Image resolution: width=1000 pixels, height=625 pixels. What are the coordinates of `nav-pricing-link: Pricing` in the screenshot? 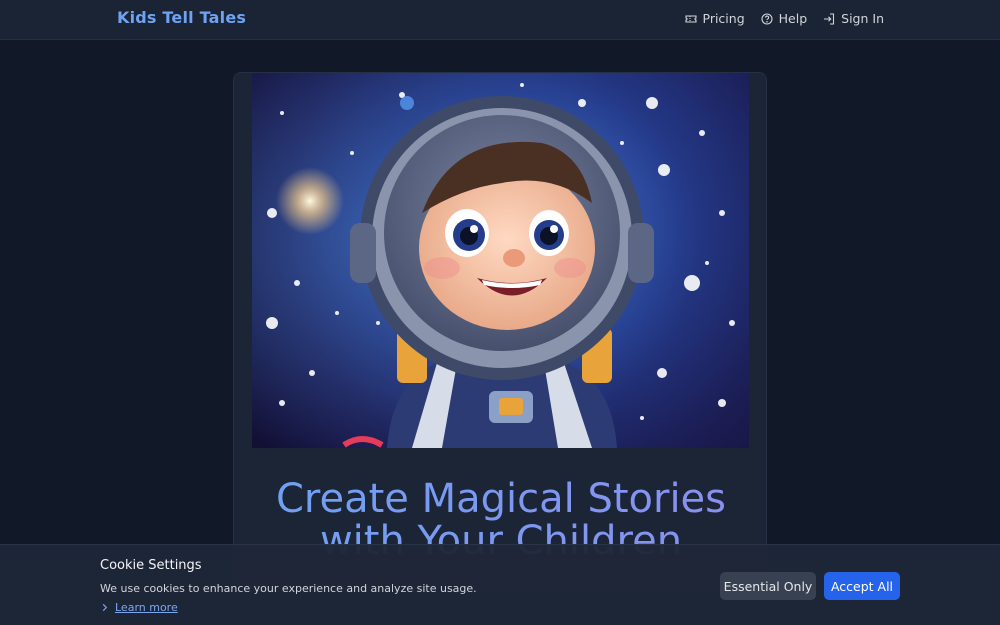 It's located at (714, 18).